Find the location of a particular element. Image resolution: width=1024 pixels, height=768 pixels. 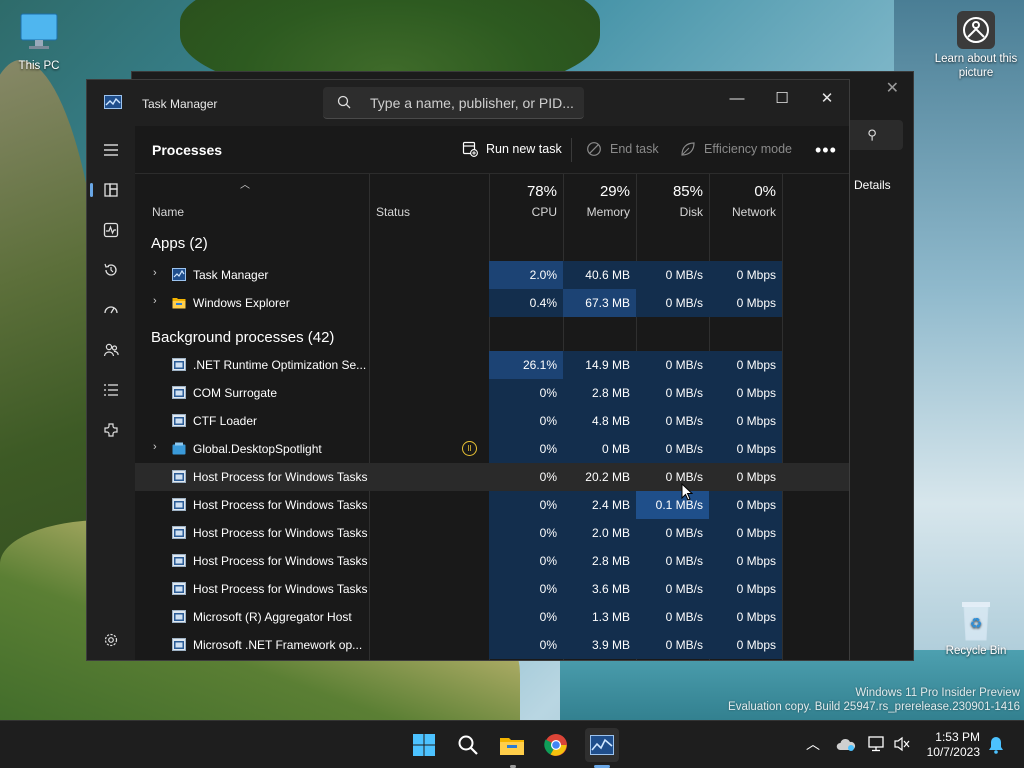

search-icon: ⚲ is located at coordinates (872, 135).